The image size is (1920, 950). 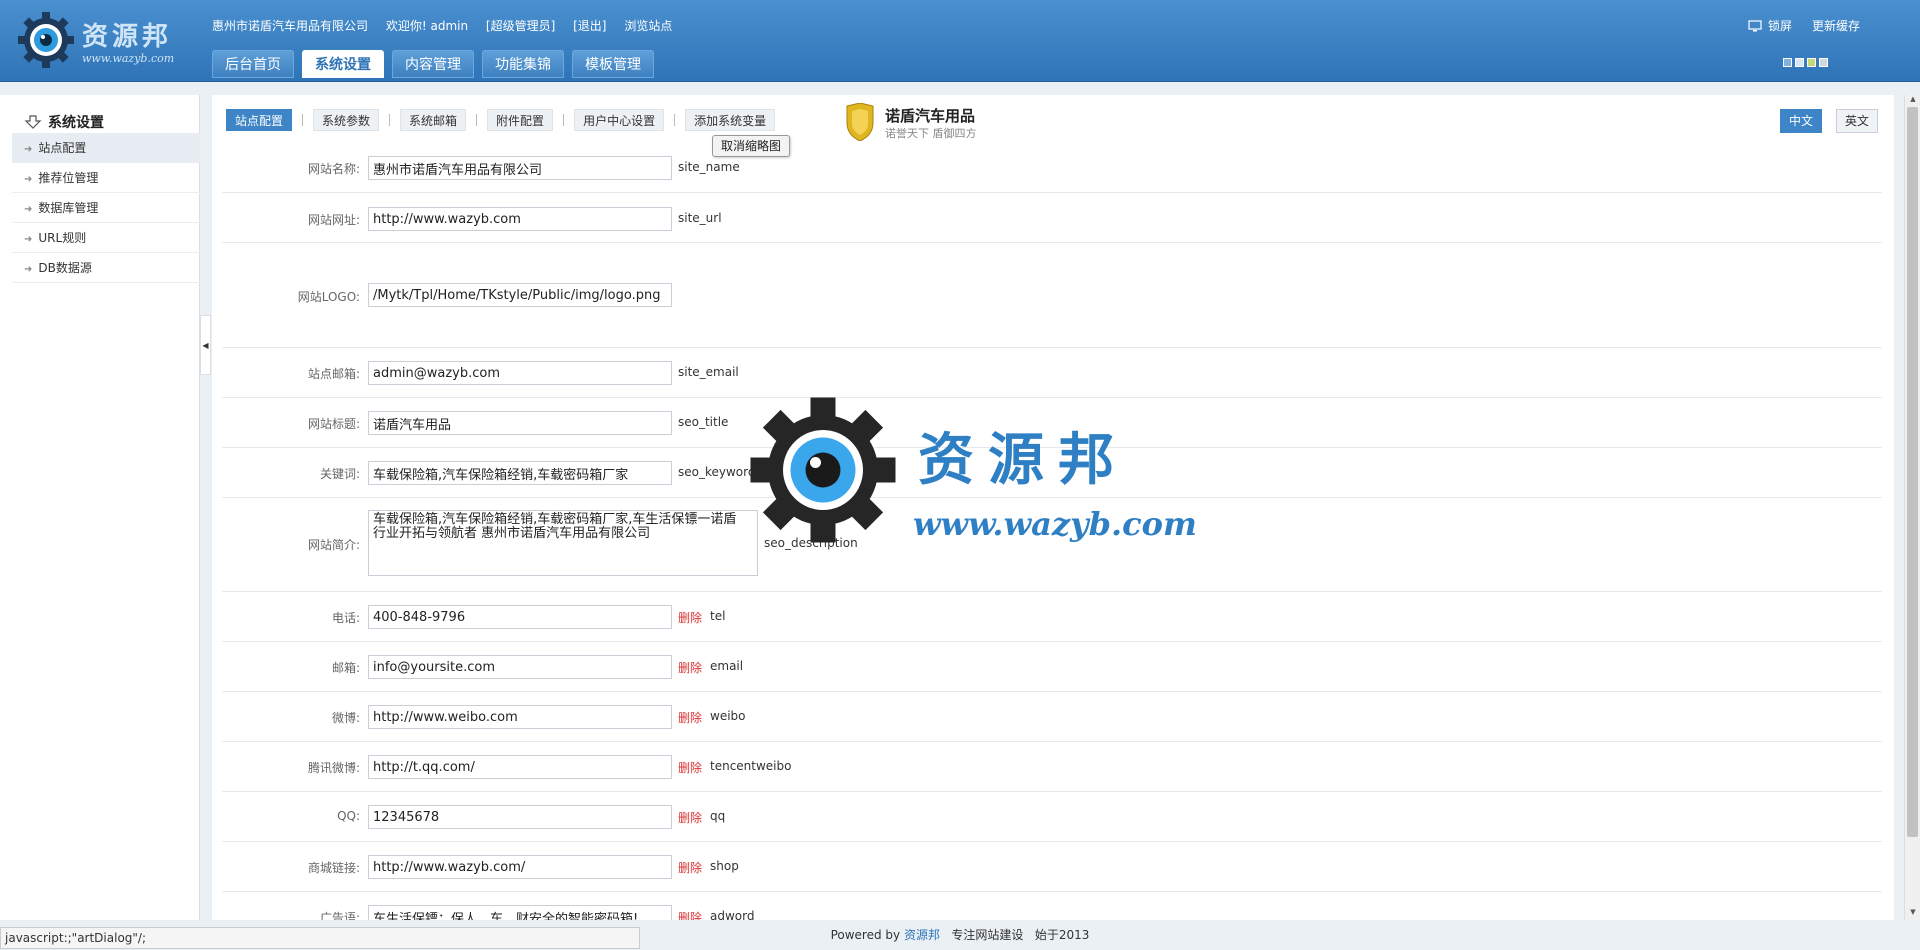 I want to click on gear-logo-icon, so click(x=46, y=40).